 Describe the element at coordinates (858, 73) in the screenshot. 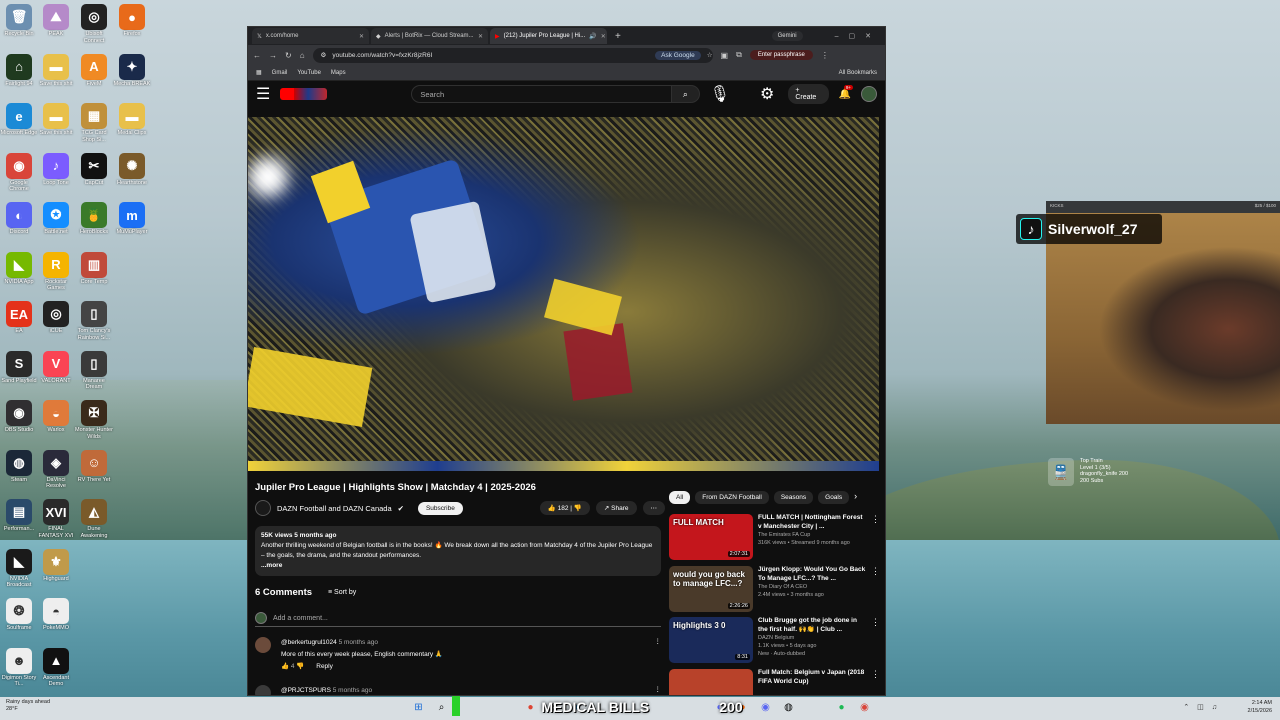

I see `all-bookmarks: All Bookmarks` at that location.